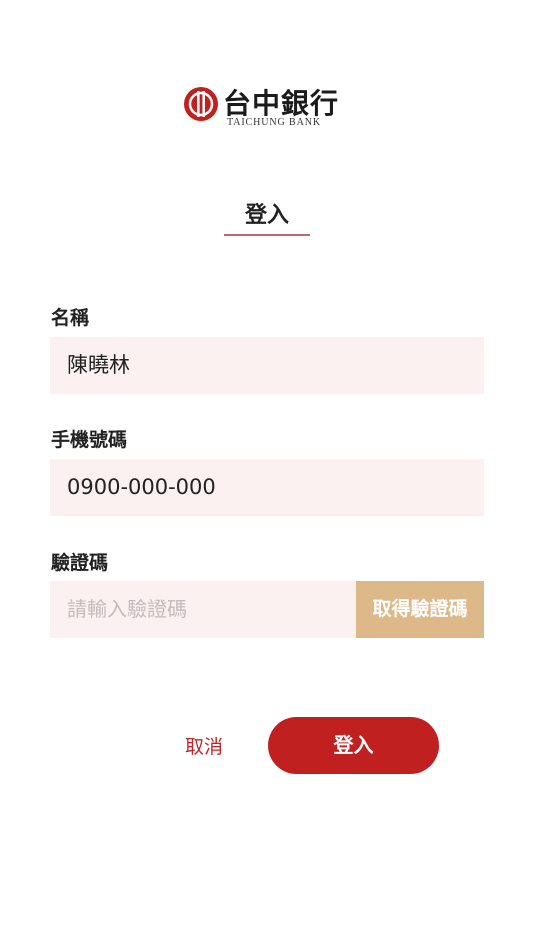 The height and width of the screenshot is (950, 534). Describe the element at coordinates (267, 235) in the screenshot. I see `title-underline` at that location.